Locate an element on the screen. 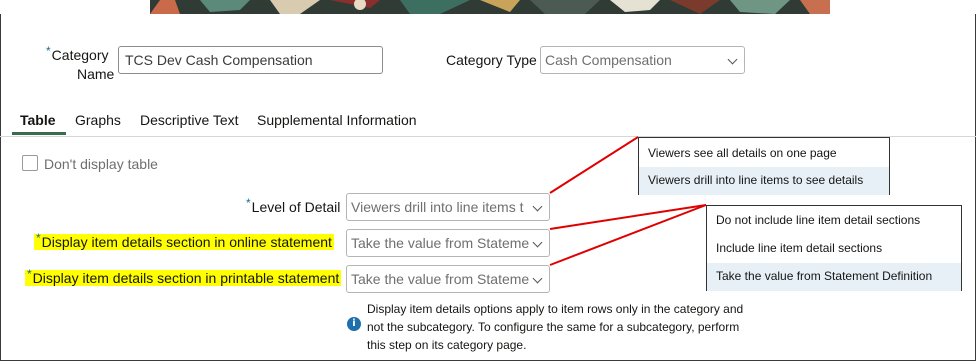 This screenshot has width=976, height=361. dont-display-table-label: Don't display table is located at coordinates (101, 164).